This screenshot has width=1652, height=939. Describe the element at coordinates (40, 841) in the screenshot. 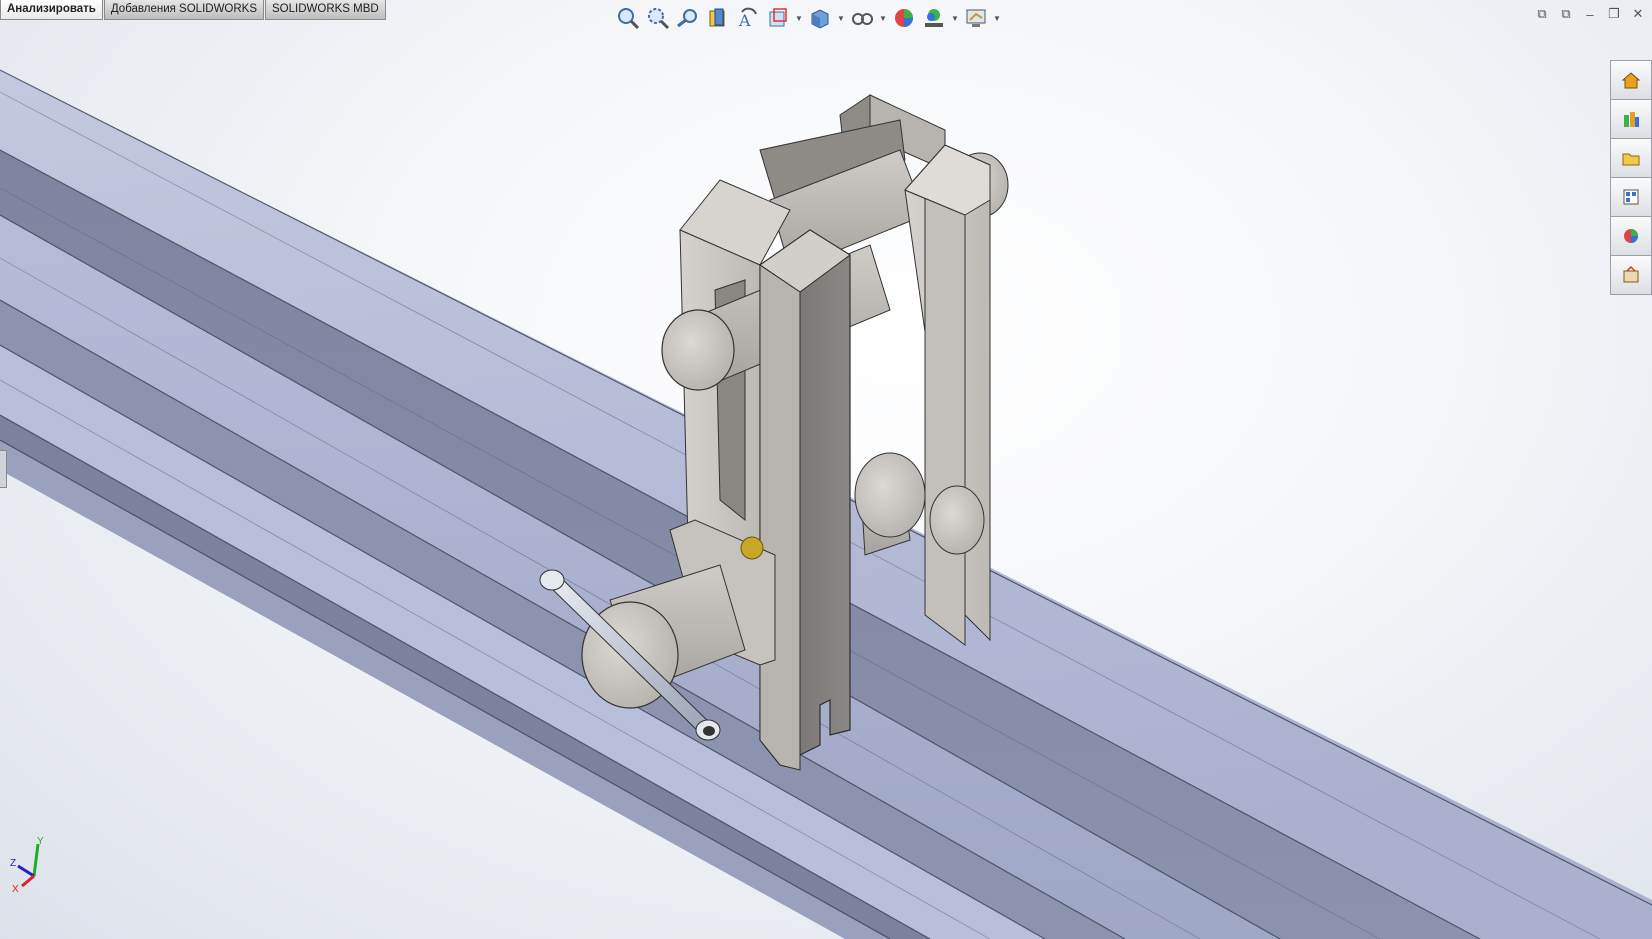

I see `triad-y-label: Y` at that location.